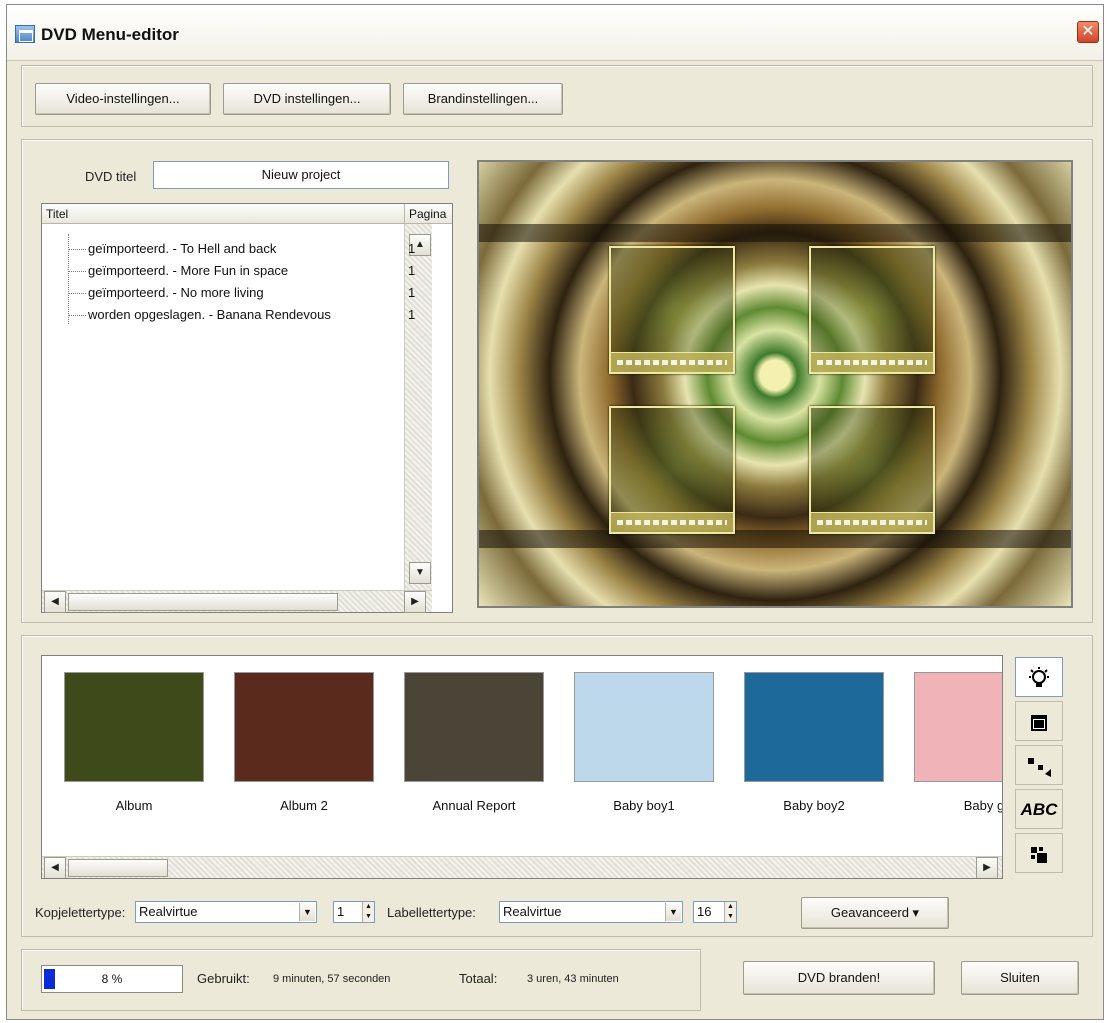 The width and height of the screenshot is (1107, 1023). Describe the element at coordinates (775, 233) in the screenshot. I see `preview-top-band` at that location.